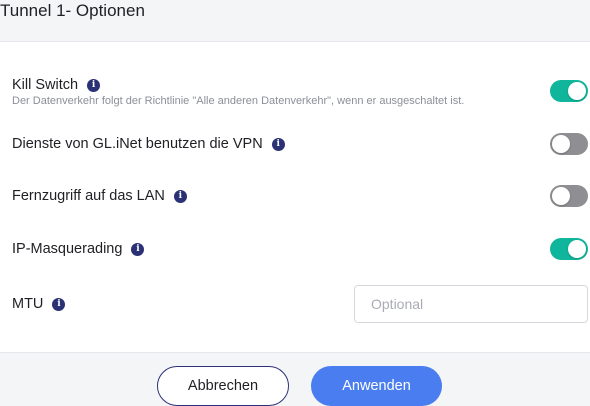 The width and height of the screenshot is (590, 406). What do you see at coordinates (72, 10) in the screenshot?
I see `dialog-title: Tunnel 1- Optionen` at bounding box center [72, 10].